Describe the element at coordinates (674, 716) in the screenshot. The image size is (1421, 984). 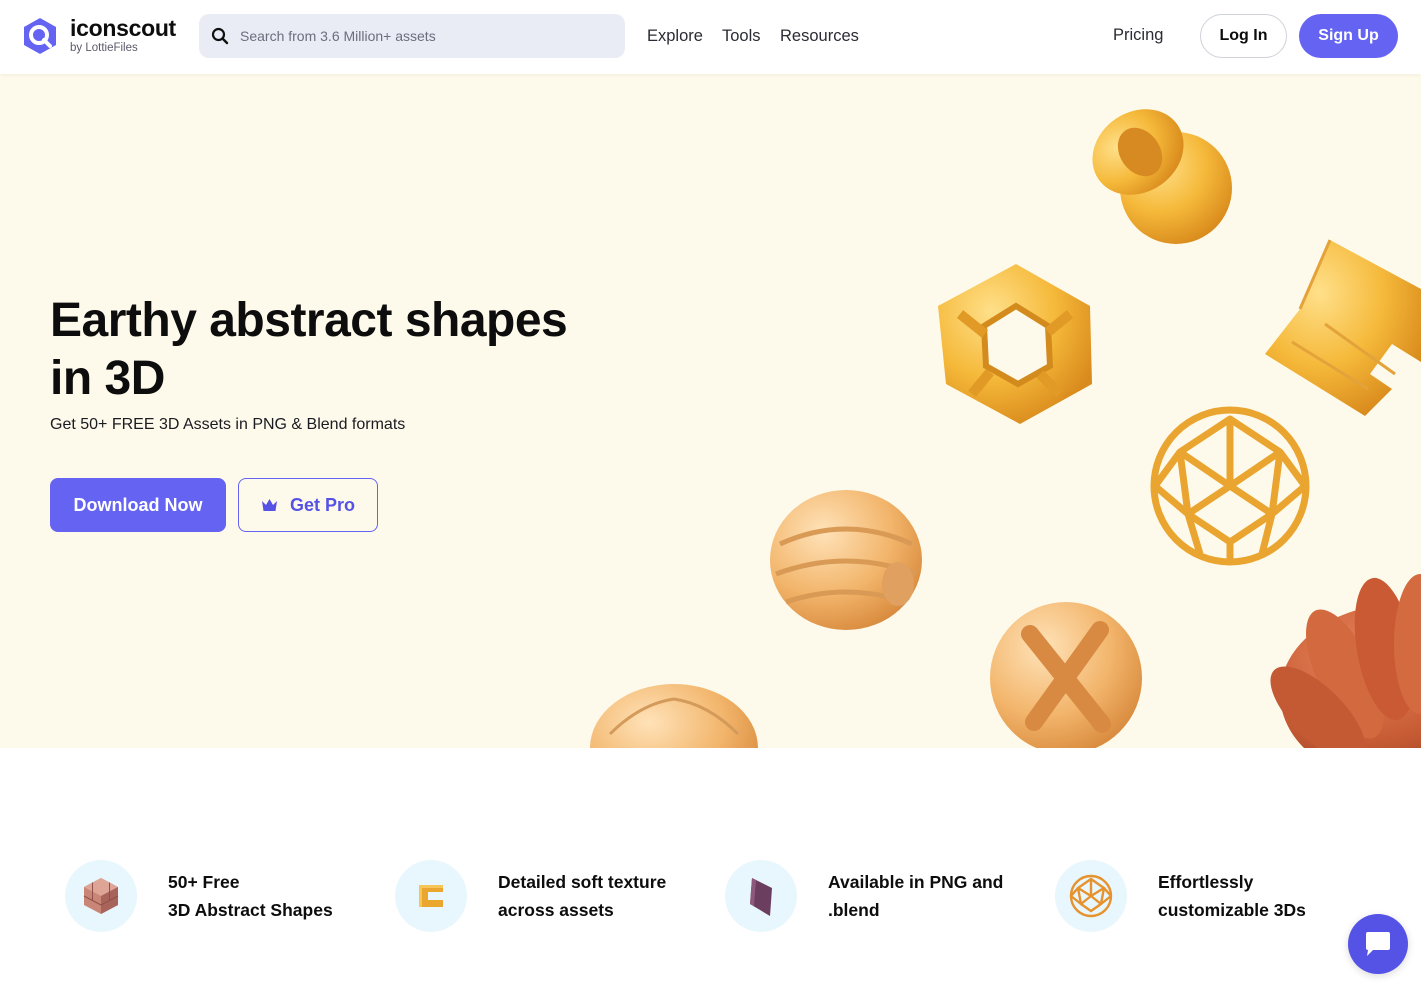
I see `textured-dome-shape` at that location.